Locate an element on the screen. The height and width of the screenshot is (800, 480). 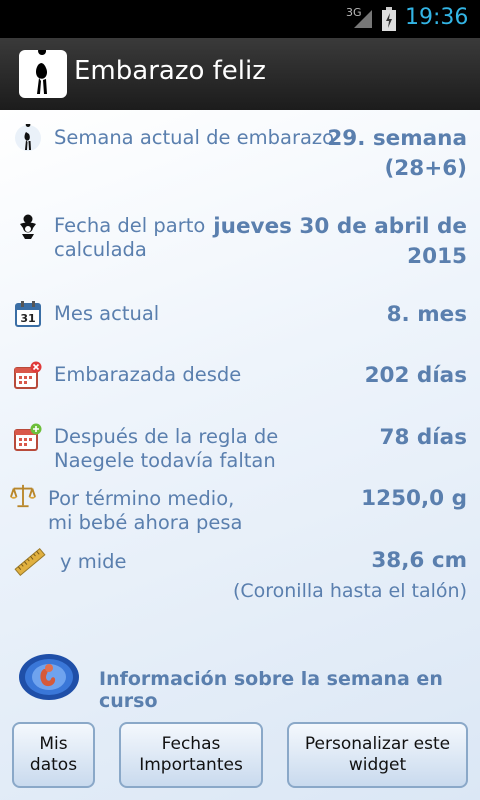
current-week-value: 29. semana (28+6) is located at coordinates (397, 153).